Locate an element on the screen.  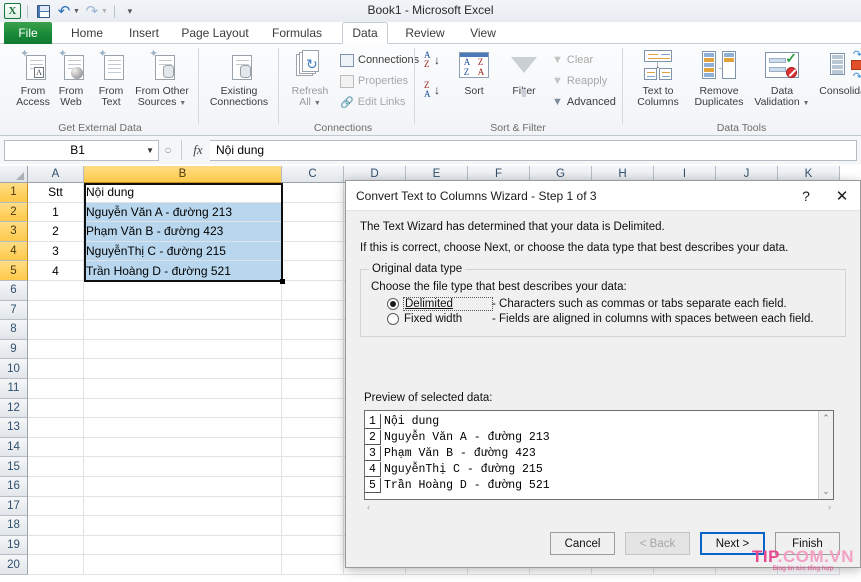
cell-c6 is located at coordinates (313, 290).